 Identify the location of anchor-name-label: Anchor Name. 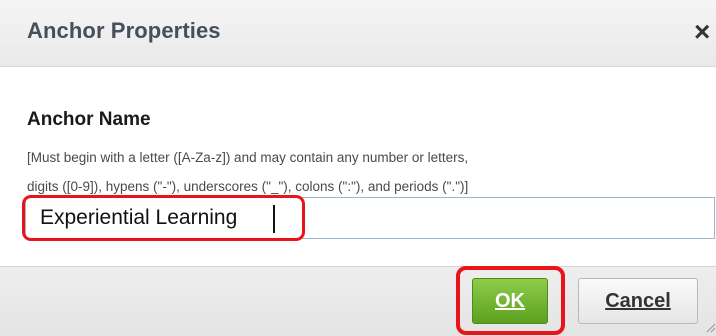
(89, 119).